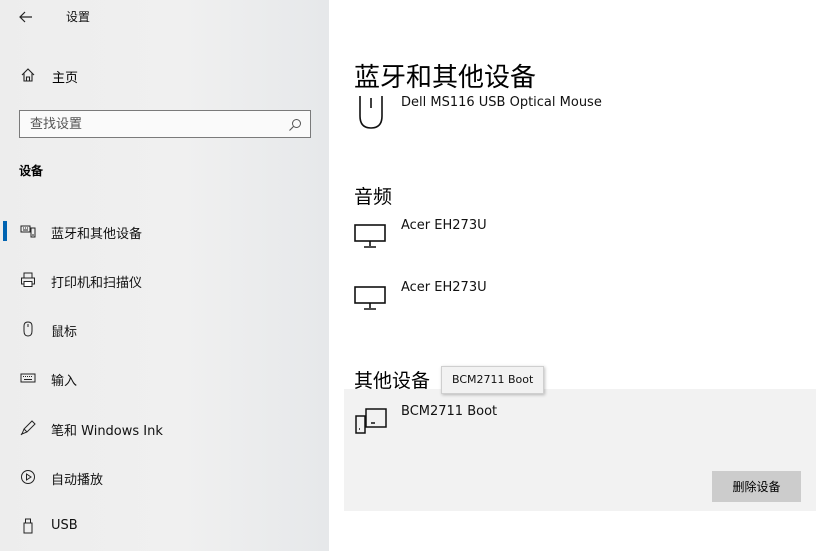  What do you see at coordinates (97, 234) in the screenshot?
I see `sidebar-item-label: 蓝牙和其他设备` at bounding box center [97, 234].